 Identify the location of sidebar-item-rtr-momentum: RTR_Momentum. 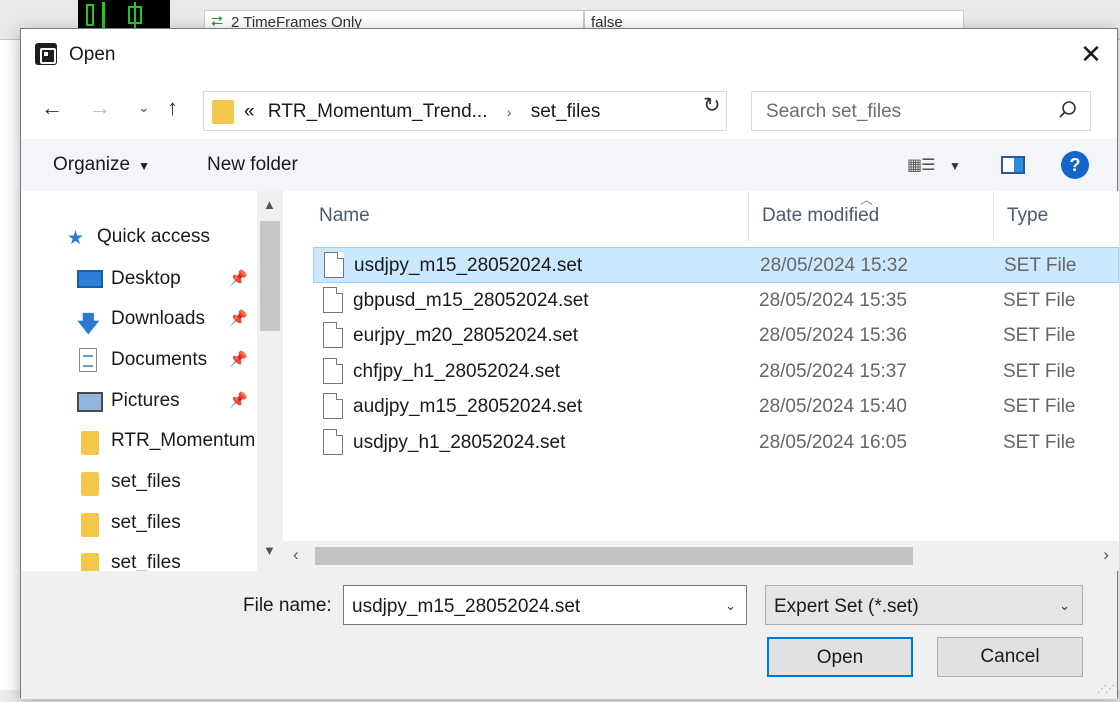
(139, 441).